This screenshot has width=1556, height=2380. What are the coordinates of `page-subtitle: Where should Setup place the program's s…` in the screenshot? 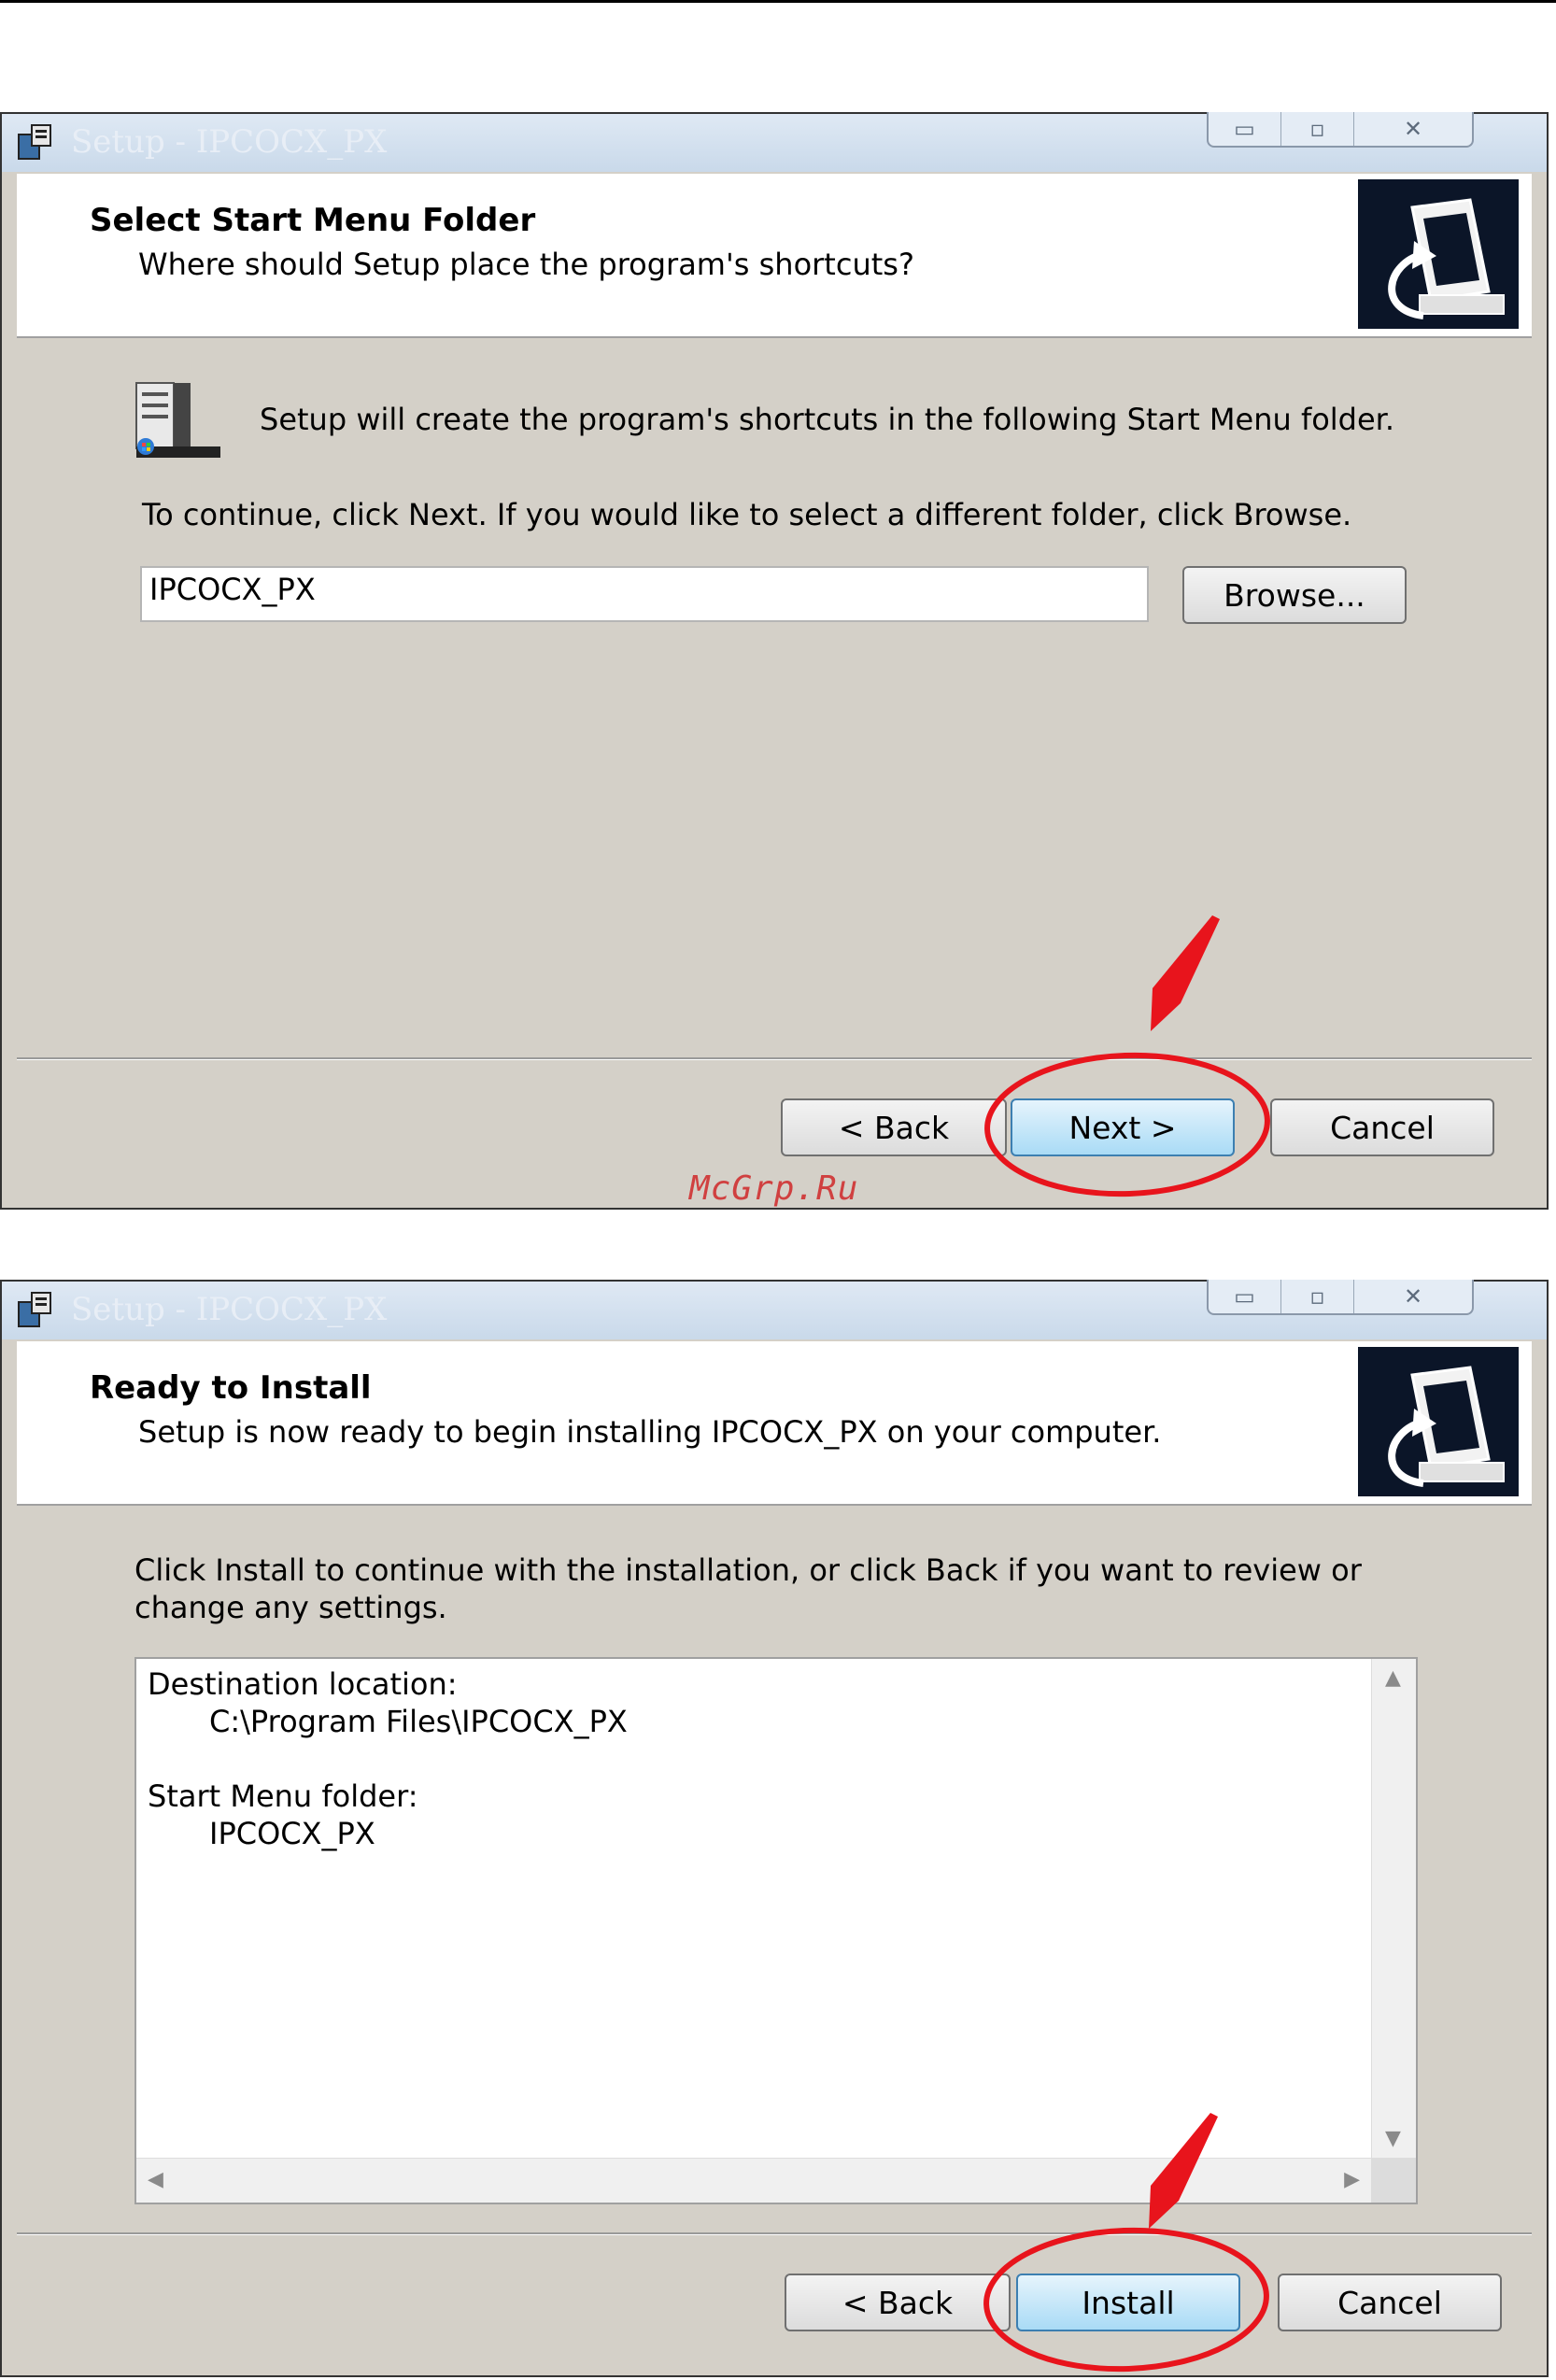 It's located at (526, 264).